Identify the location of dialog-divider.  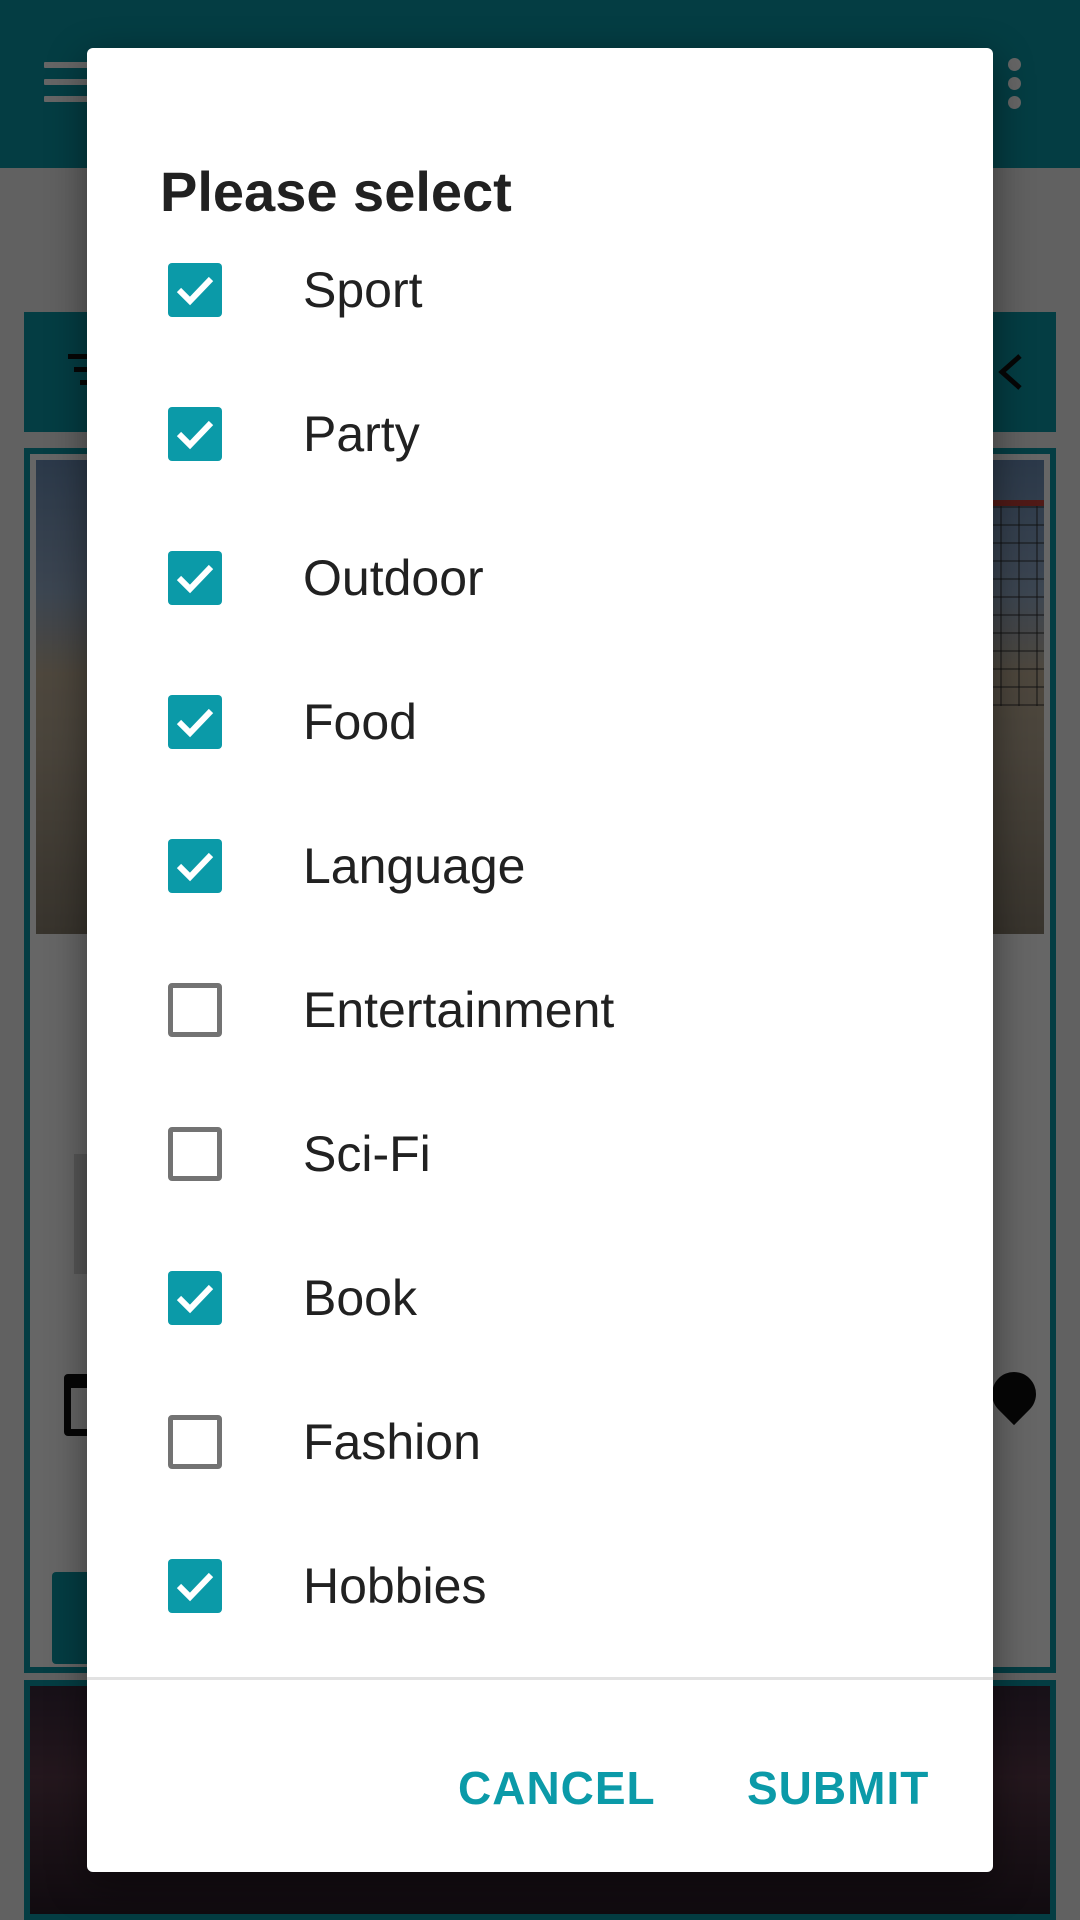
(540, 1678).